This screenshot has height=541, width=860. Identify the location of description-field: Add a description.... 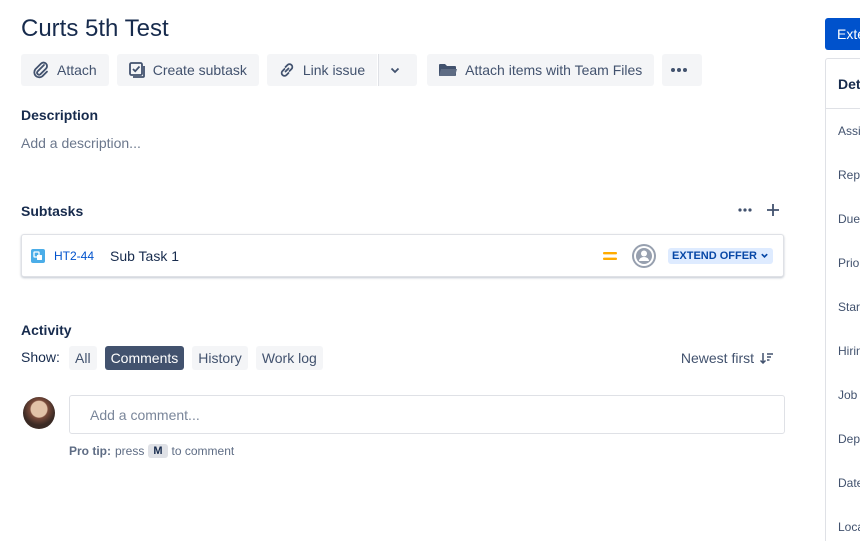
(81, 143).